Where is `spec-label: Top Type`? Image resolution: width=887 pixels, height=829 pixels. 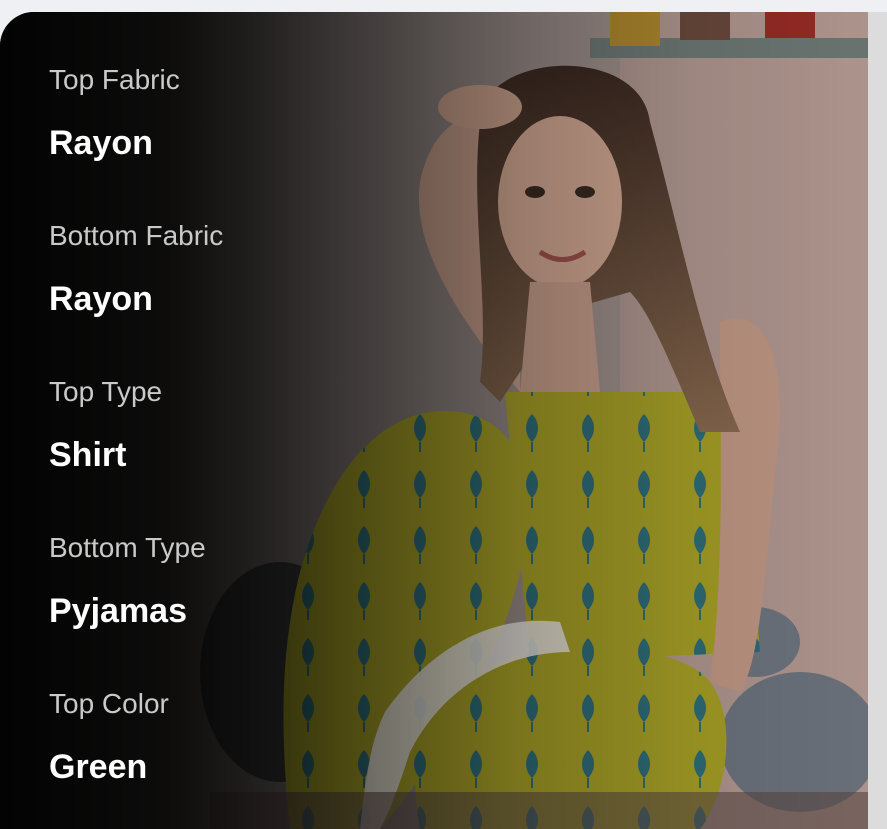 spec-label: Top Type is located at coordinates (106, 391).